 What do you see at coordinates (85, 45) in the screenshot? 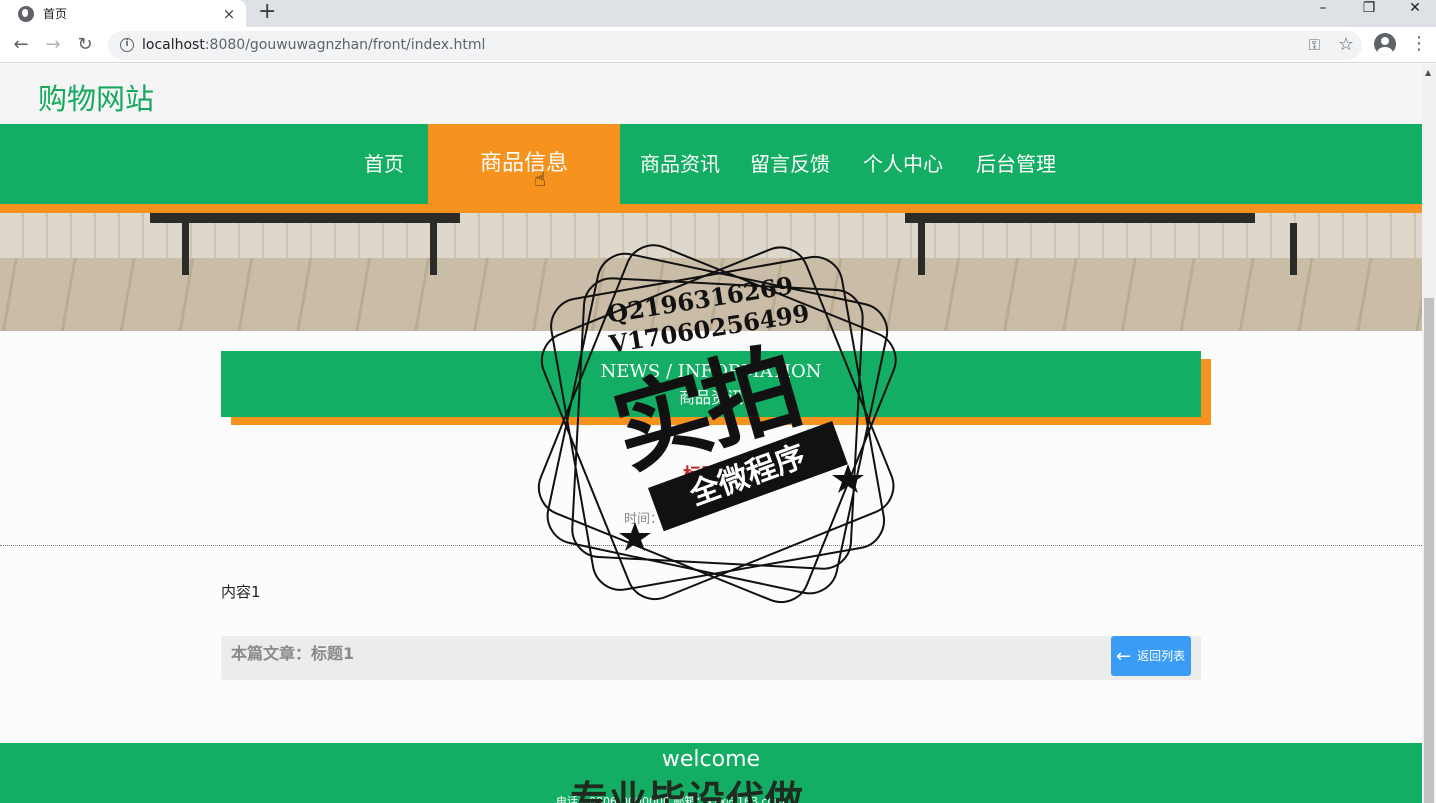
I see `reload-button: ↻` at bounding box center [85, 45].